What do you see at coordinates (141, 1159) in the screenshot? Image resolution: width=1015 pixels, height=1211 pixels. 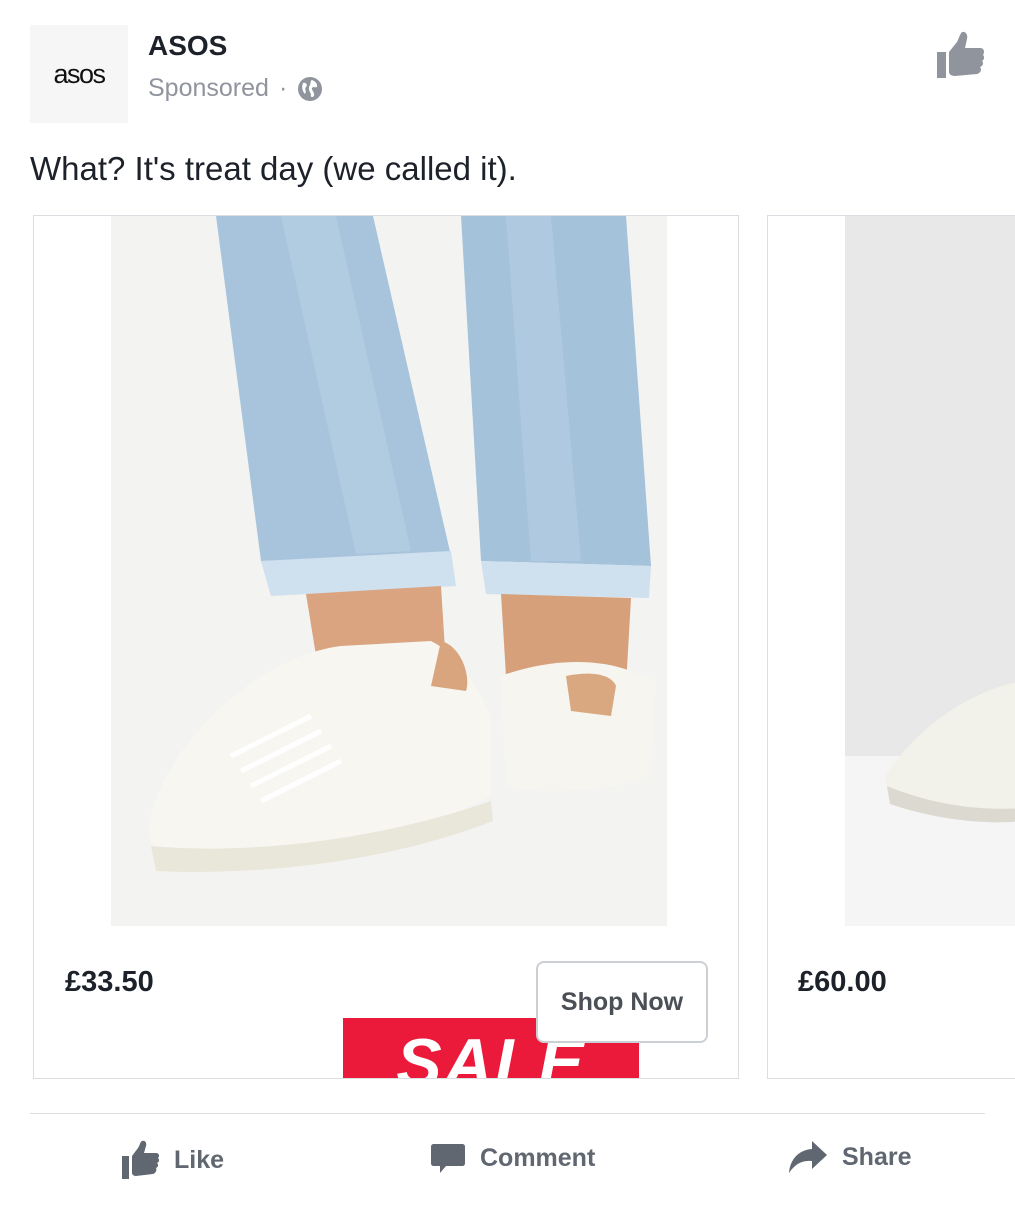 I see `like-icon` at bounding box center [141, 1159].